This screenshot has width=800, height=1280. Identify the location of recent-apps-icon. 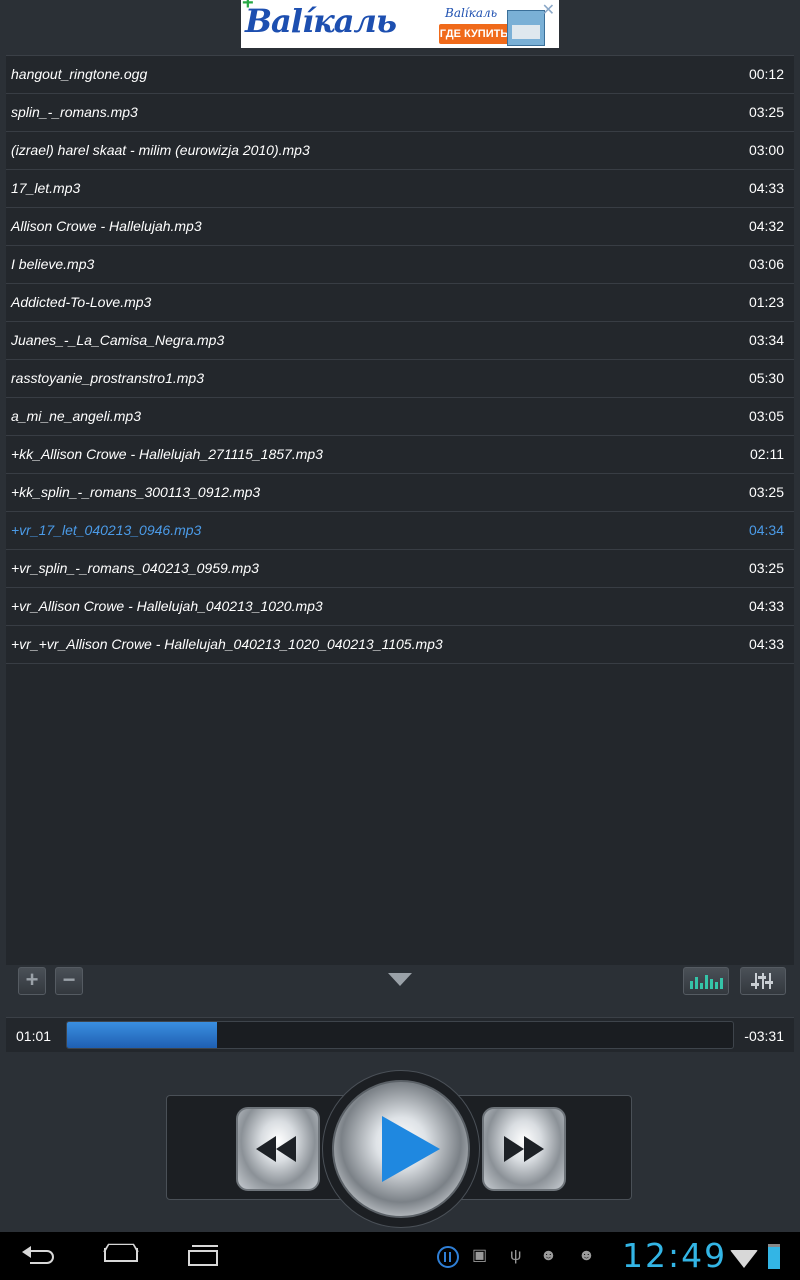
(201, 1255).